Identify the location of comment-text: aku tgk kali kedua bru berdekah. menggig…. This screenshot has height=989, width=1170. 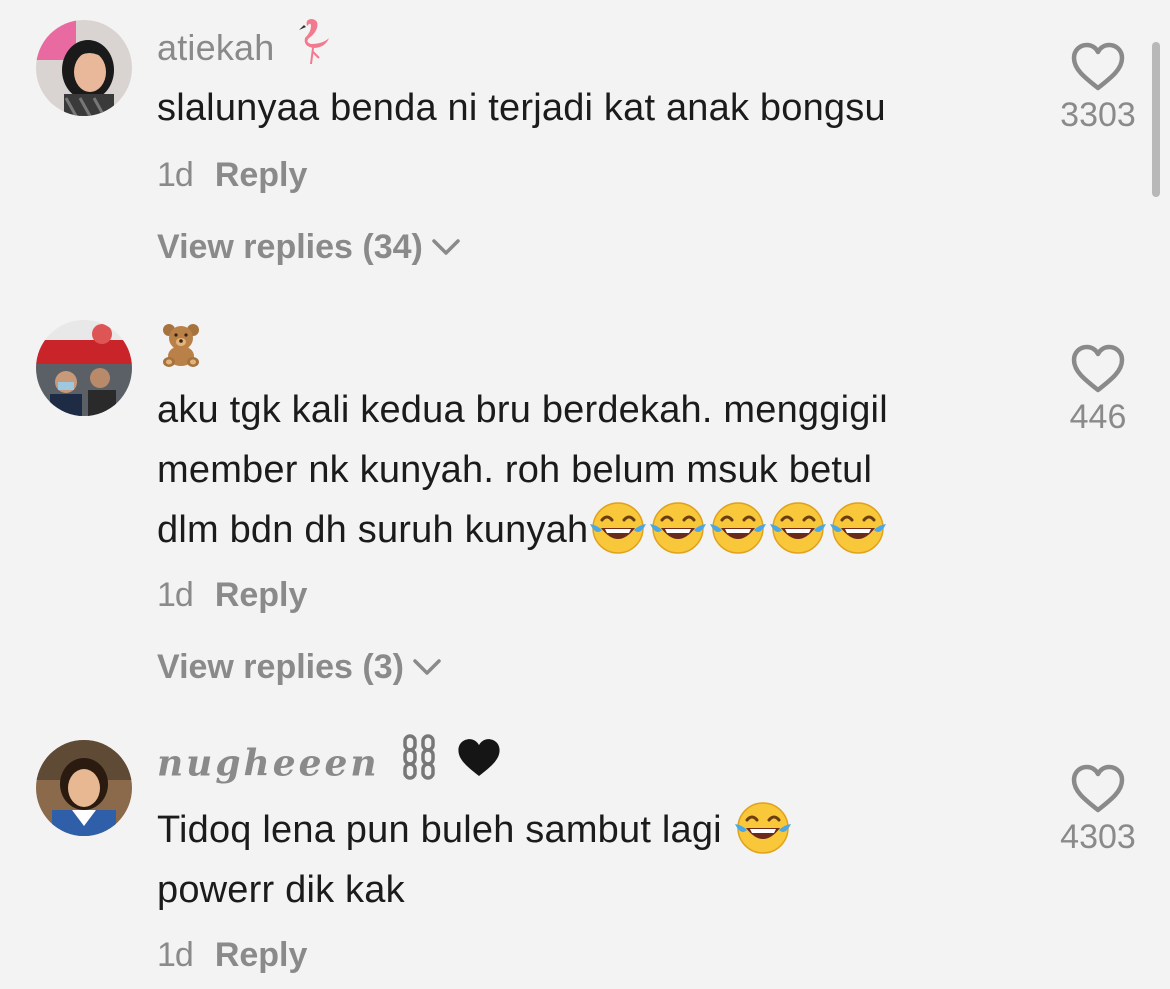
(597, 470).